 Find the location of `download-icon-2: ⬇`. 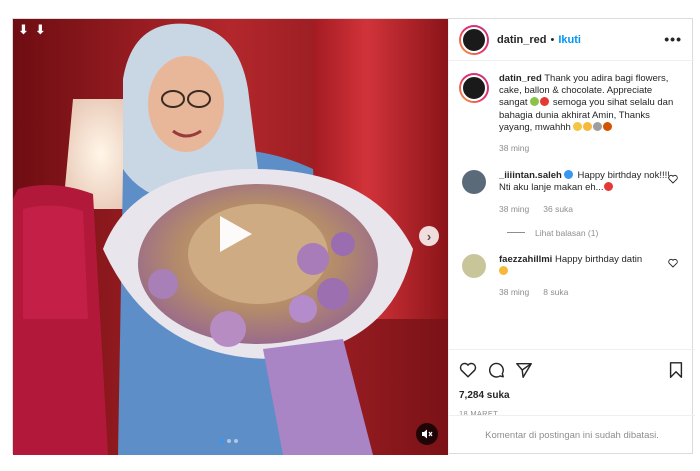

download-icon-2: ⬇ is located at coordinates (40, 29).